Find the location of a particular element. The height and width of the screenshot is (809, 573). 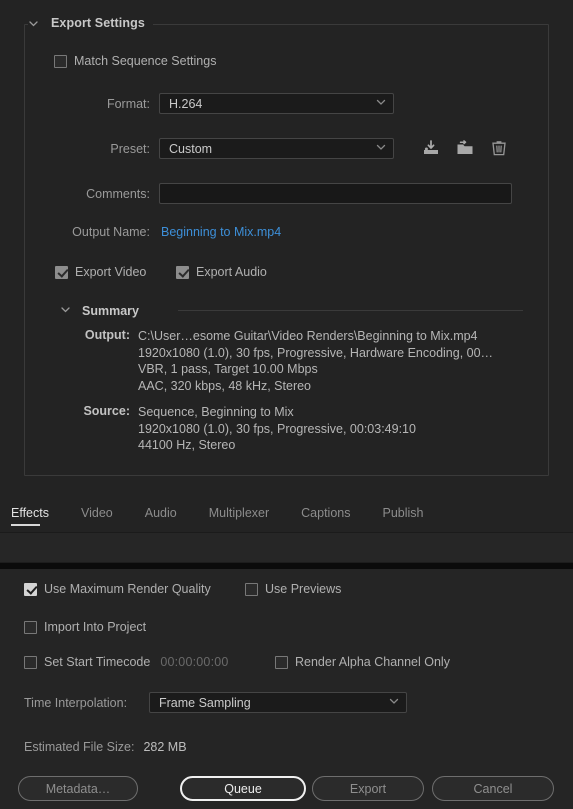

use-previews-label: Use Previews is located at coordinates (303, 589).